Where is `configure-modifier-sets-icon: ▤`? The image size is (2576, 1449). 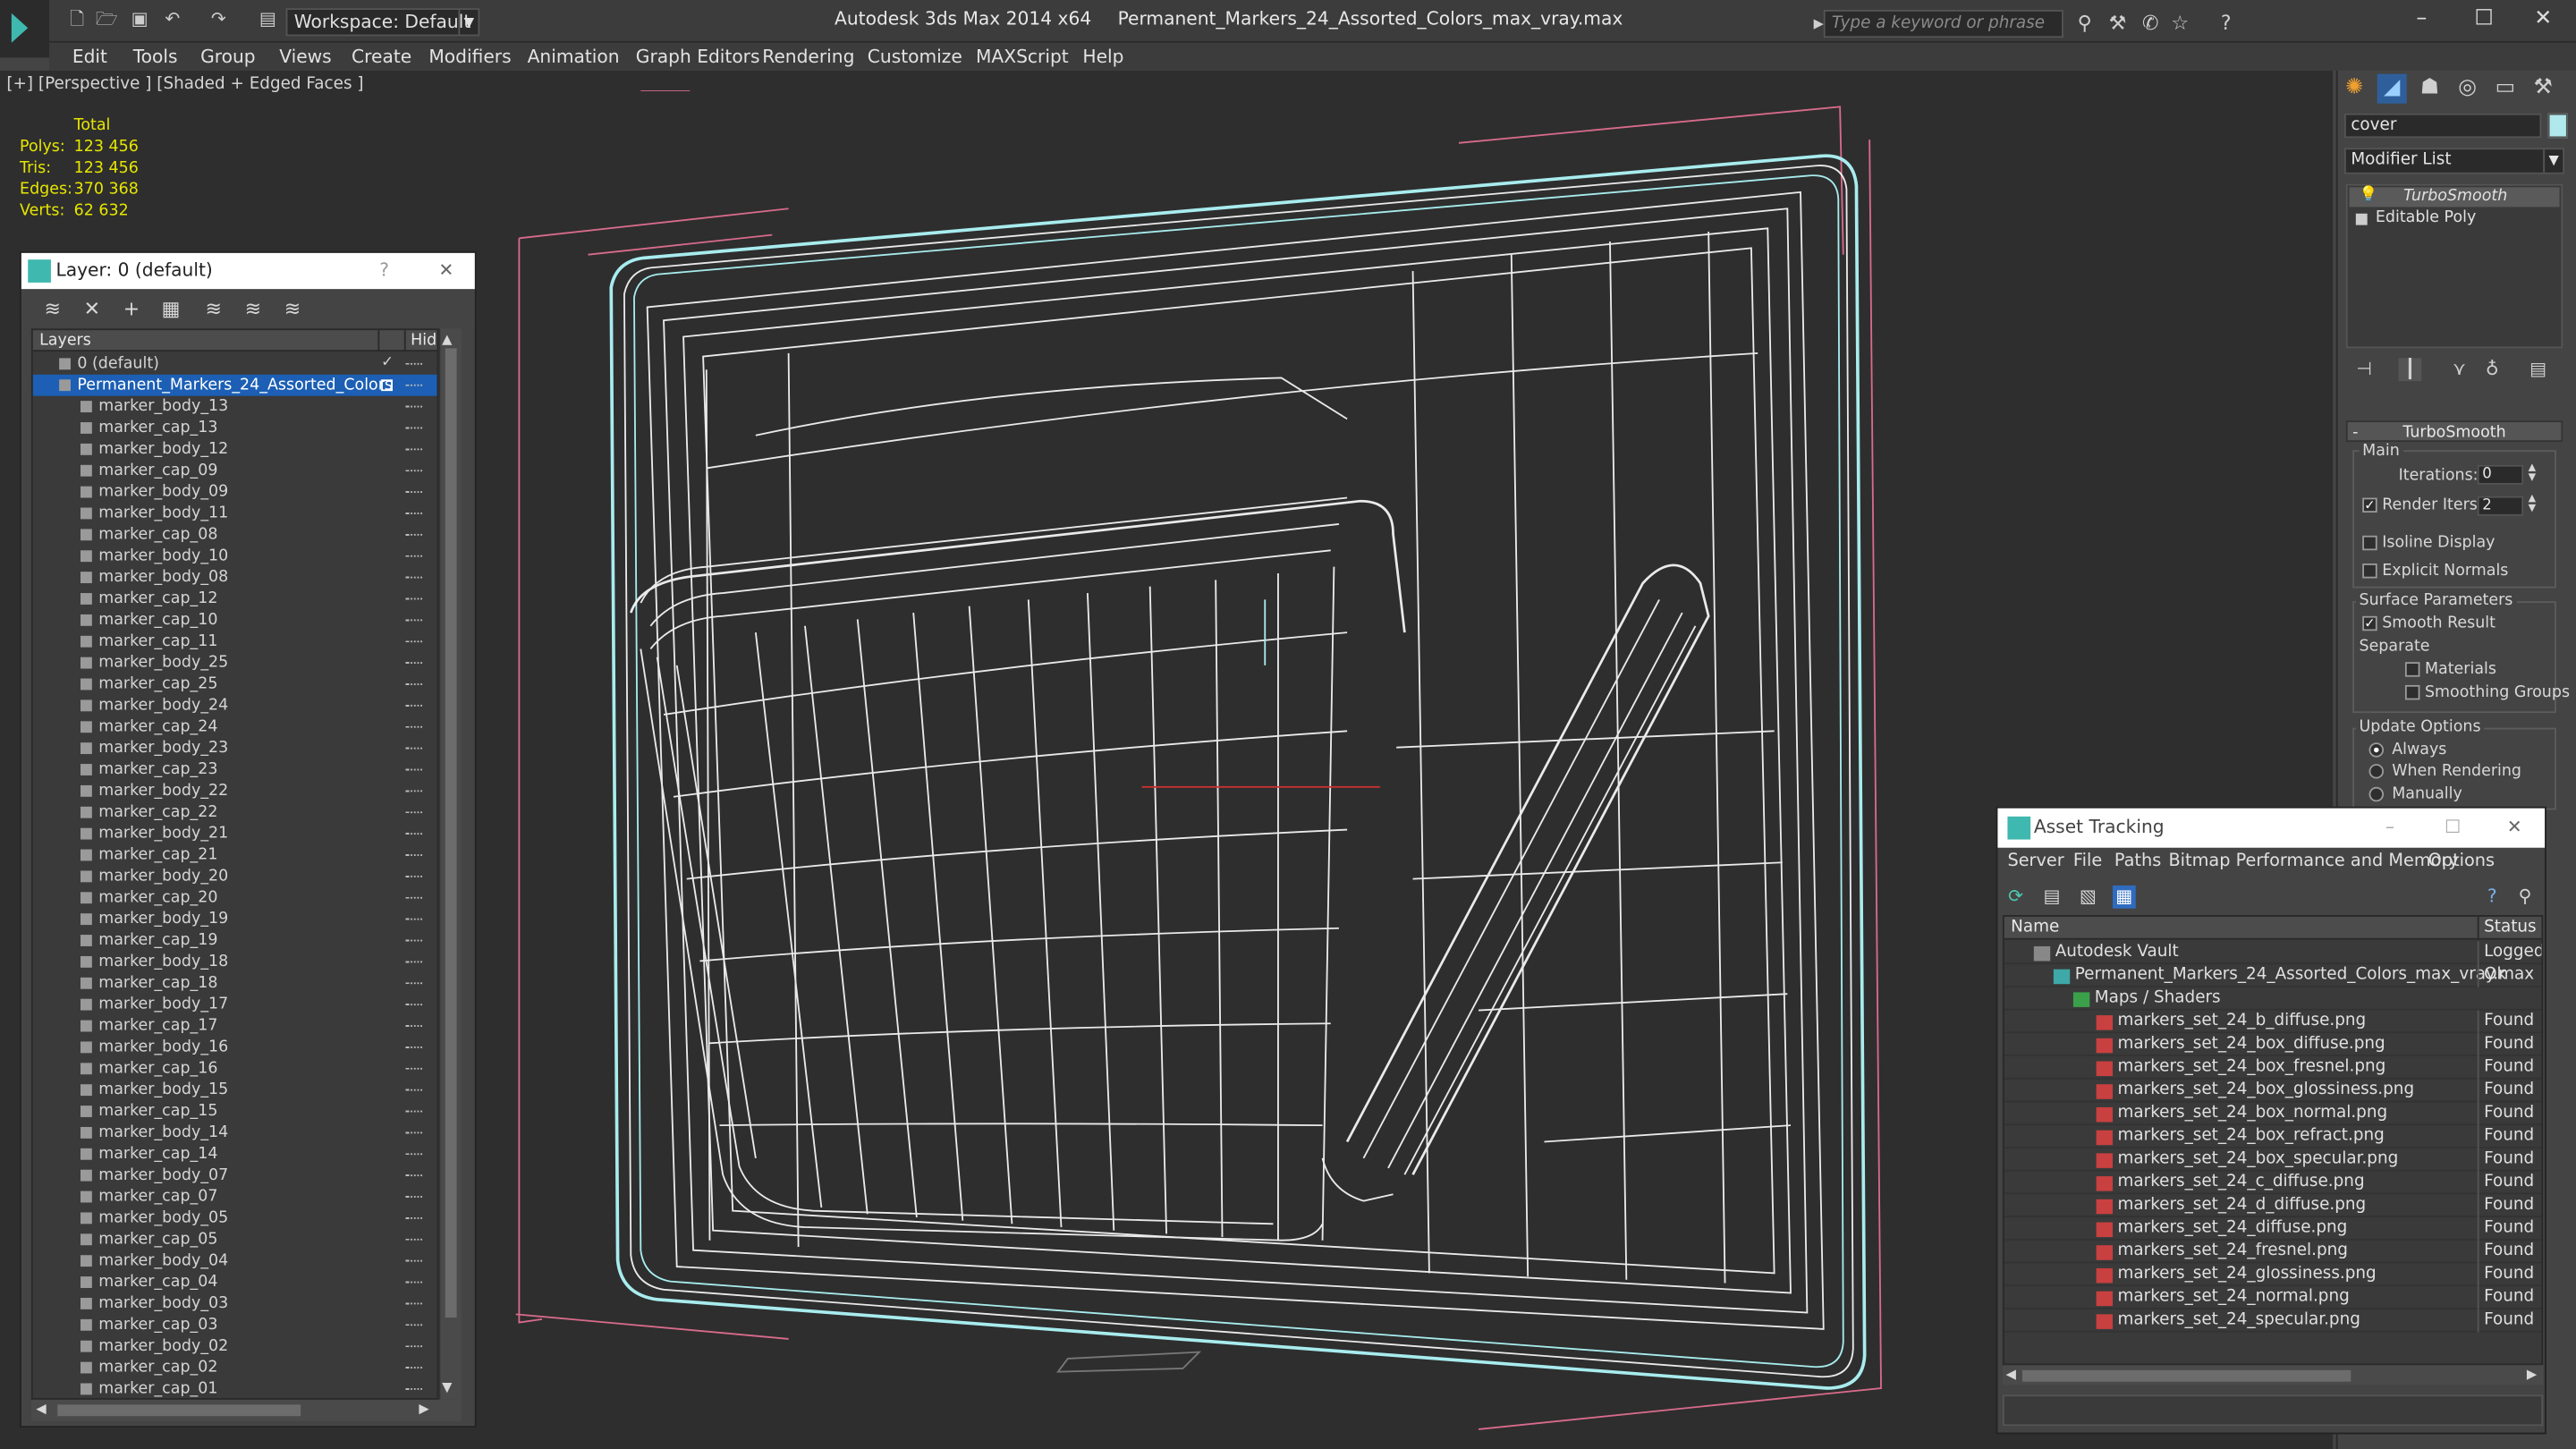
configure-modifier-sets-icon: ▤ is located at coordinates (2538, 369).